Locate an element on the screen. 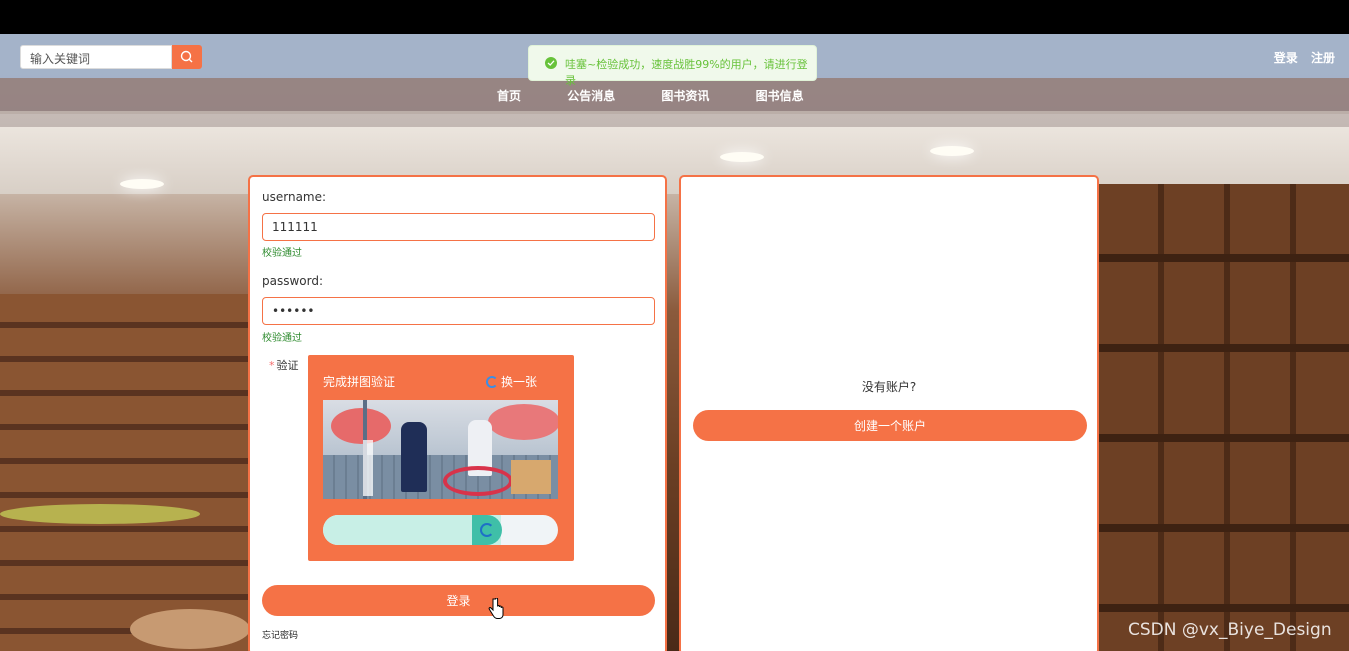  refresh-icon is located at coordinates (492, 382).